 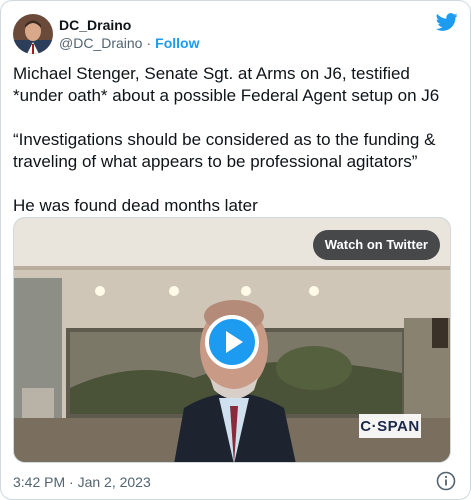 What do you see at coordinates (129, 25) in the screenshot?
I see `author-display-name: DC_Draino` at bounding box center [129, 25].